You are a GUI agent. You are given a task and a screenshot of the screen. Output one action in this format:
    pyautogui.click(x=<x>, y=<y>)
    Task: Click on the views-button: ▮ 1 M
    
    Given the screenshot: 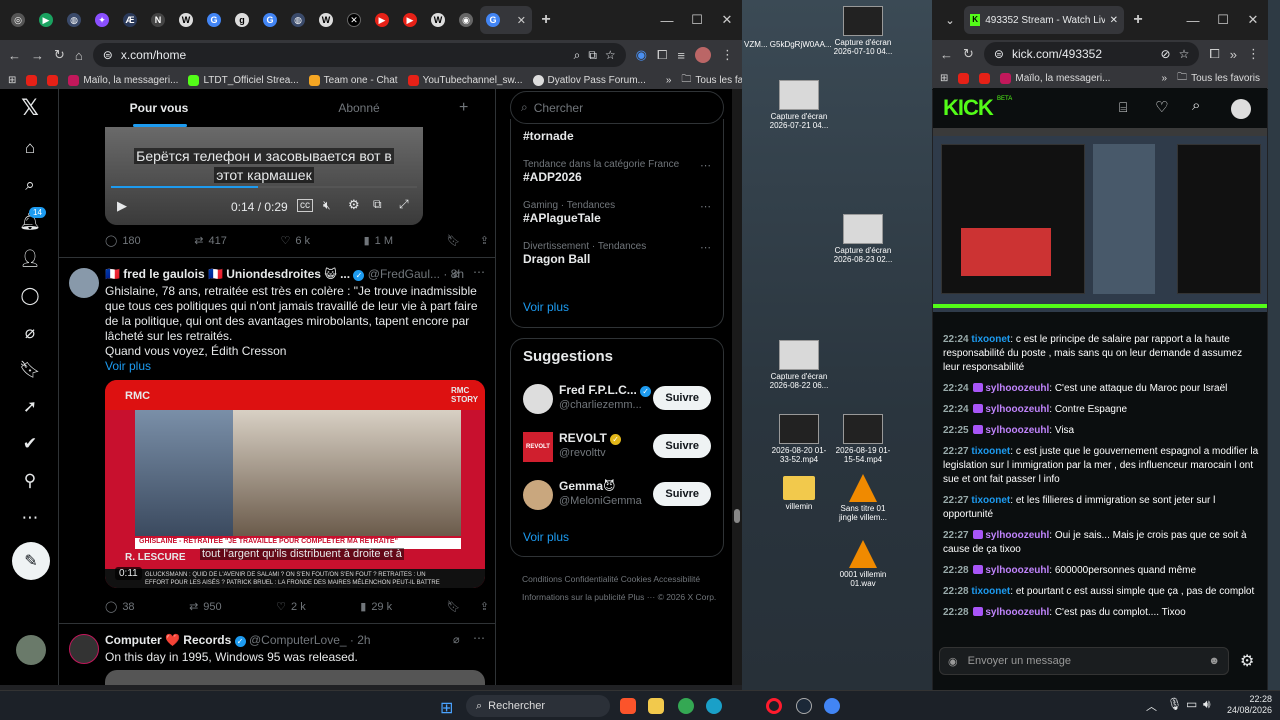 What is the action you would take?
    pyautogui.click(x=378, y=241)
    